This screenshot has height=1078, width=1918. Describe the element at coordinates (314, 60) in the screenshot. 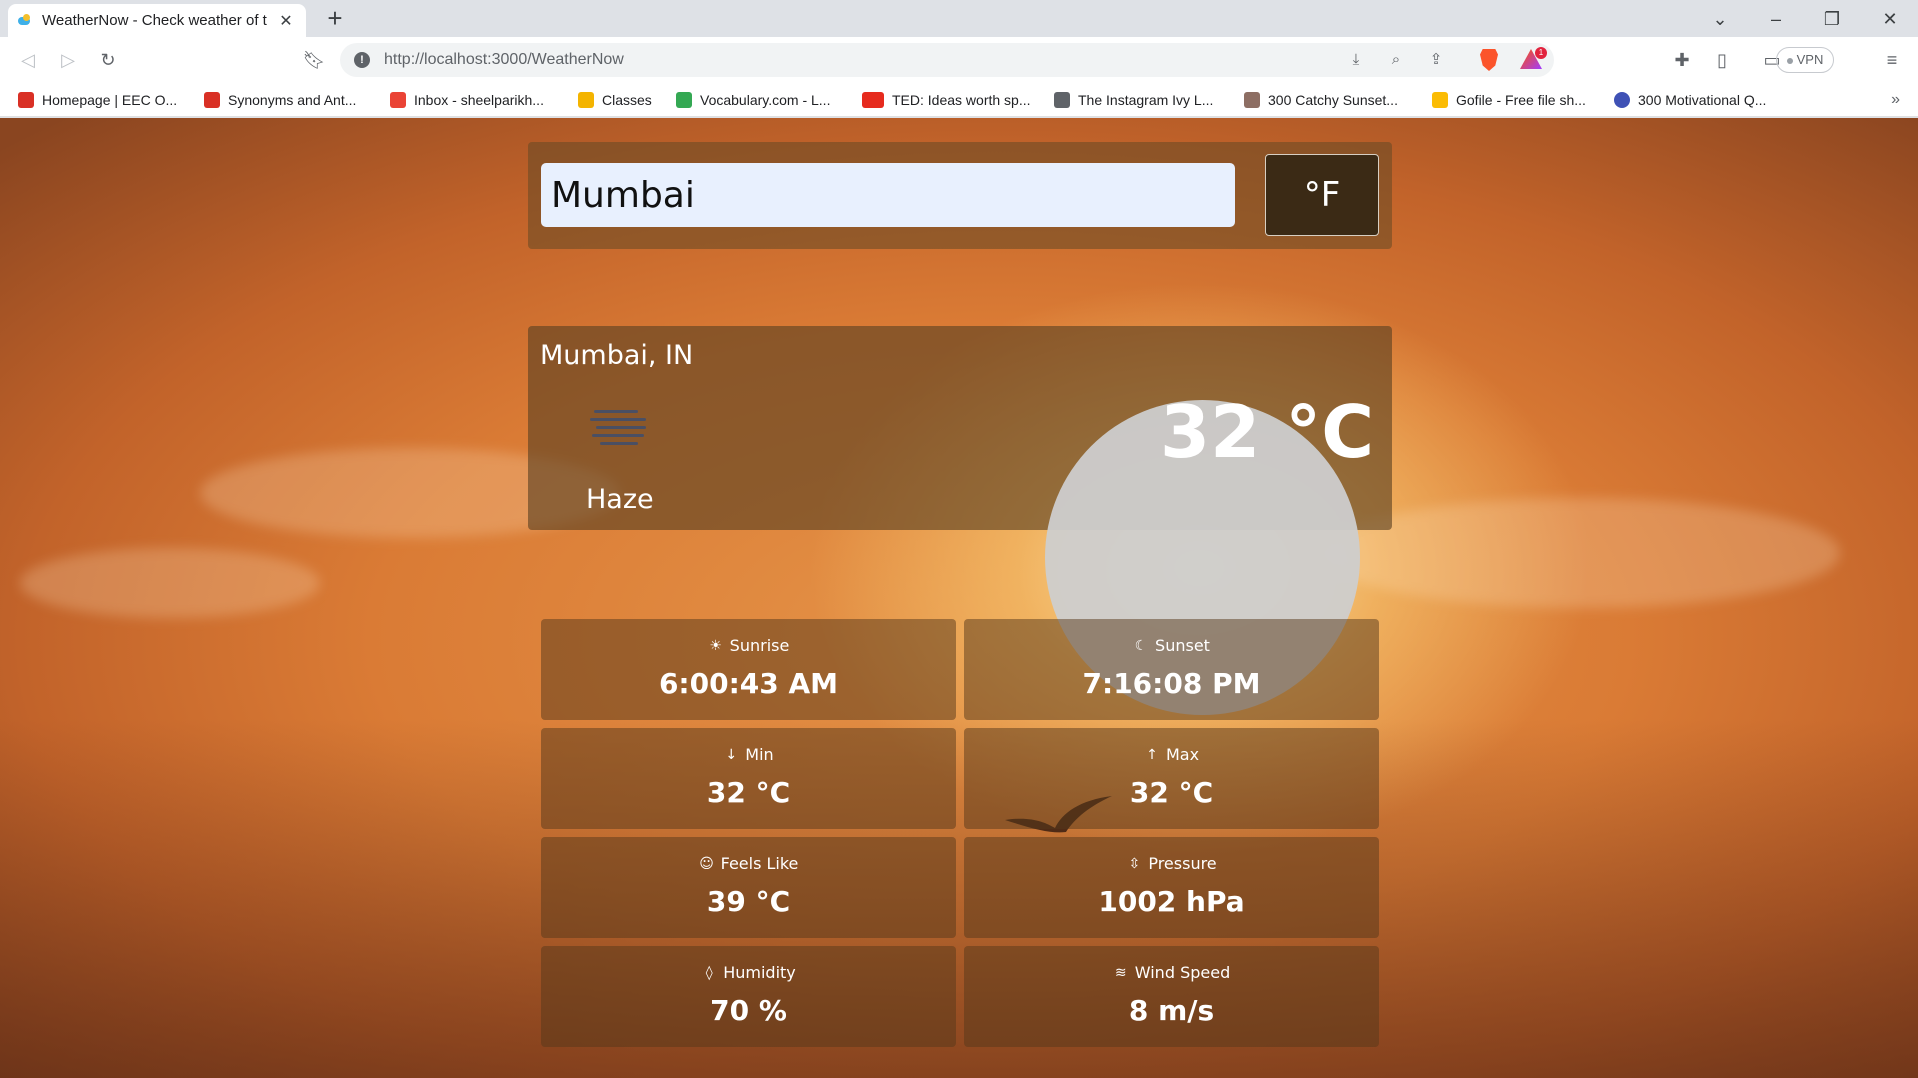

I see `bookmark-icon: 🔖︎` at that location.